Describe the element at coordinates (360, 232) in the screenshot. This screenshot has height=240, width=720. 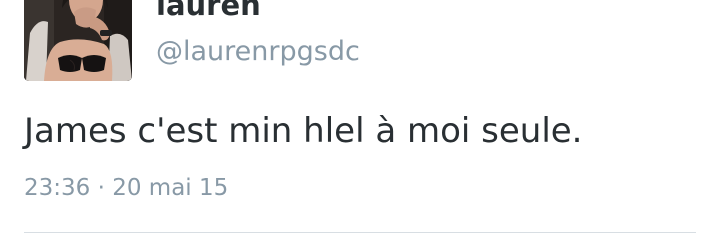
I see `divider` at that location.